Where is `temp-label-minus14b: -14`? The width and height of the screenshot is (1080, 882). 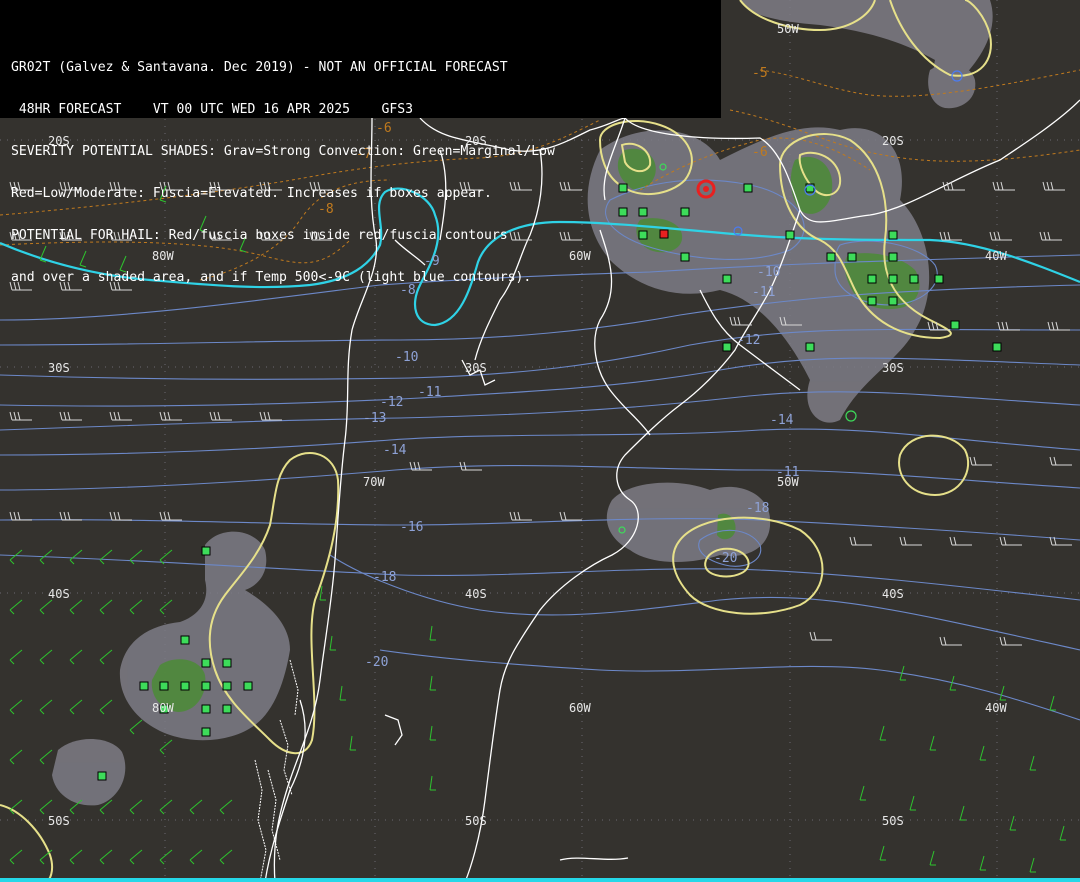
temp-label-minus14b: -14 is located at coordinates (782, 420).